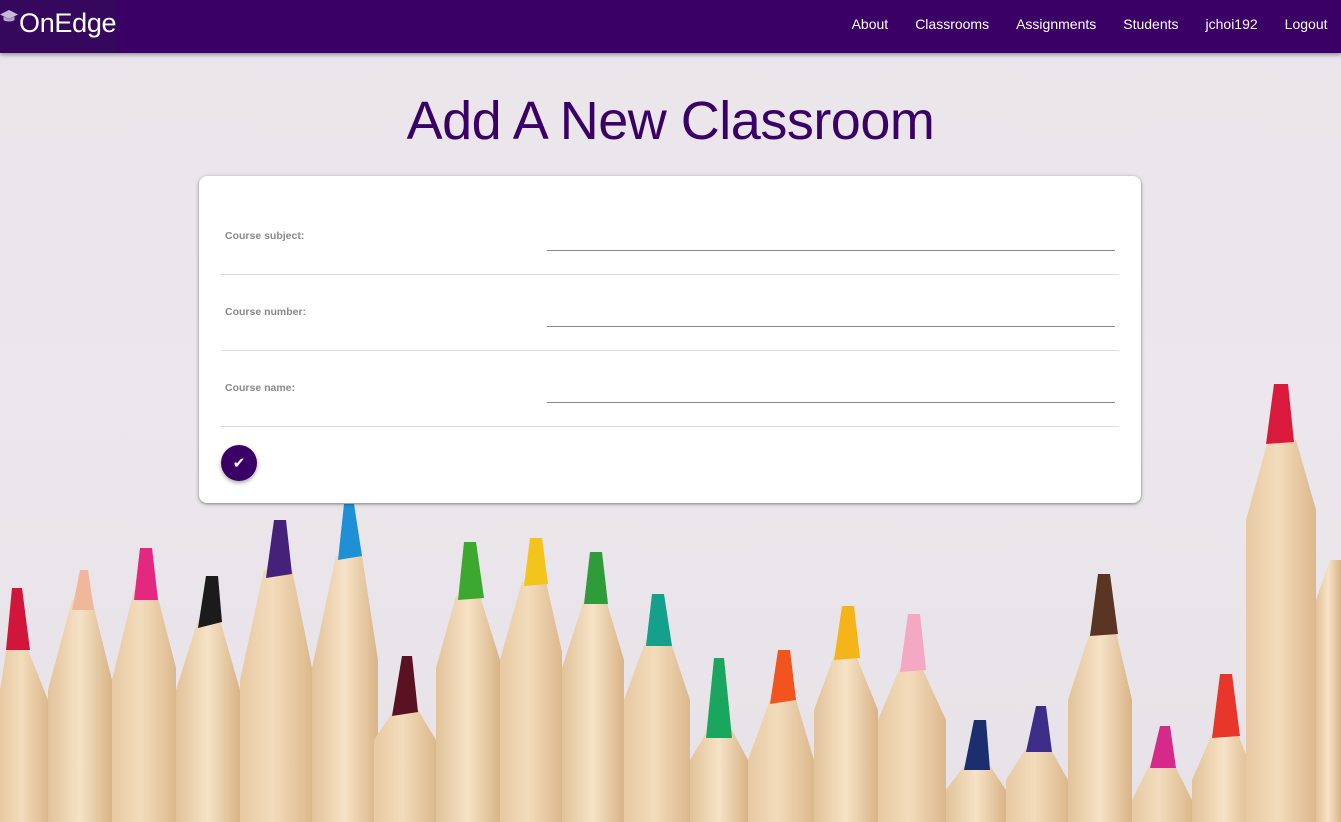 The width and height of the screenshot is (1341, 822). Describe the element at coordinates (260, 388) in the screenshot. I see `course-name-label: Course name:` at that location.